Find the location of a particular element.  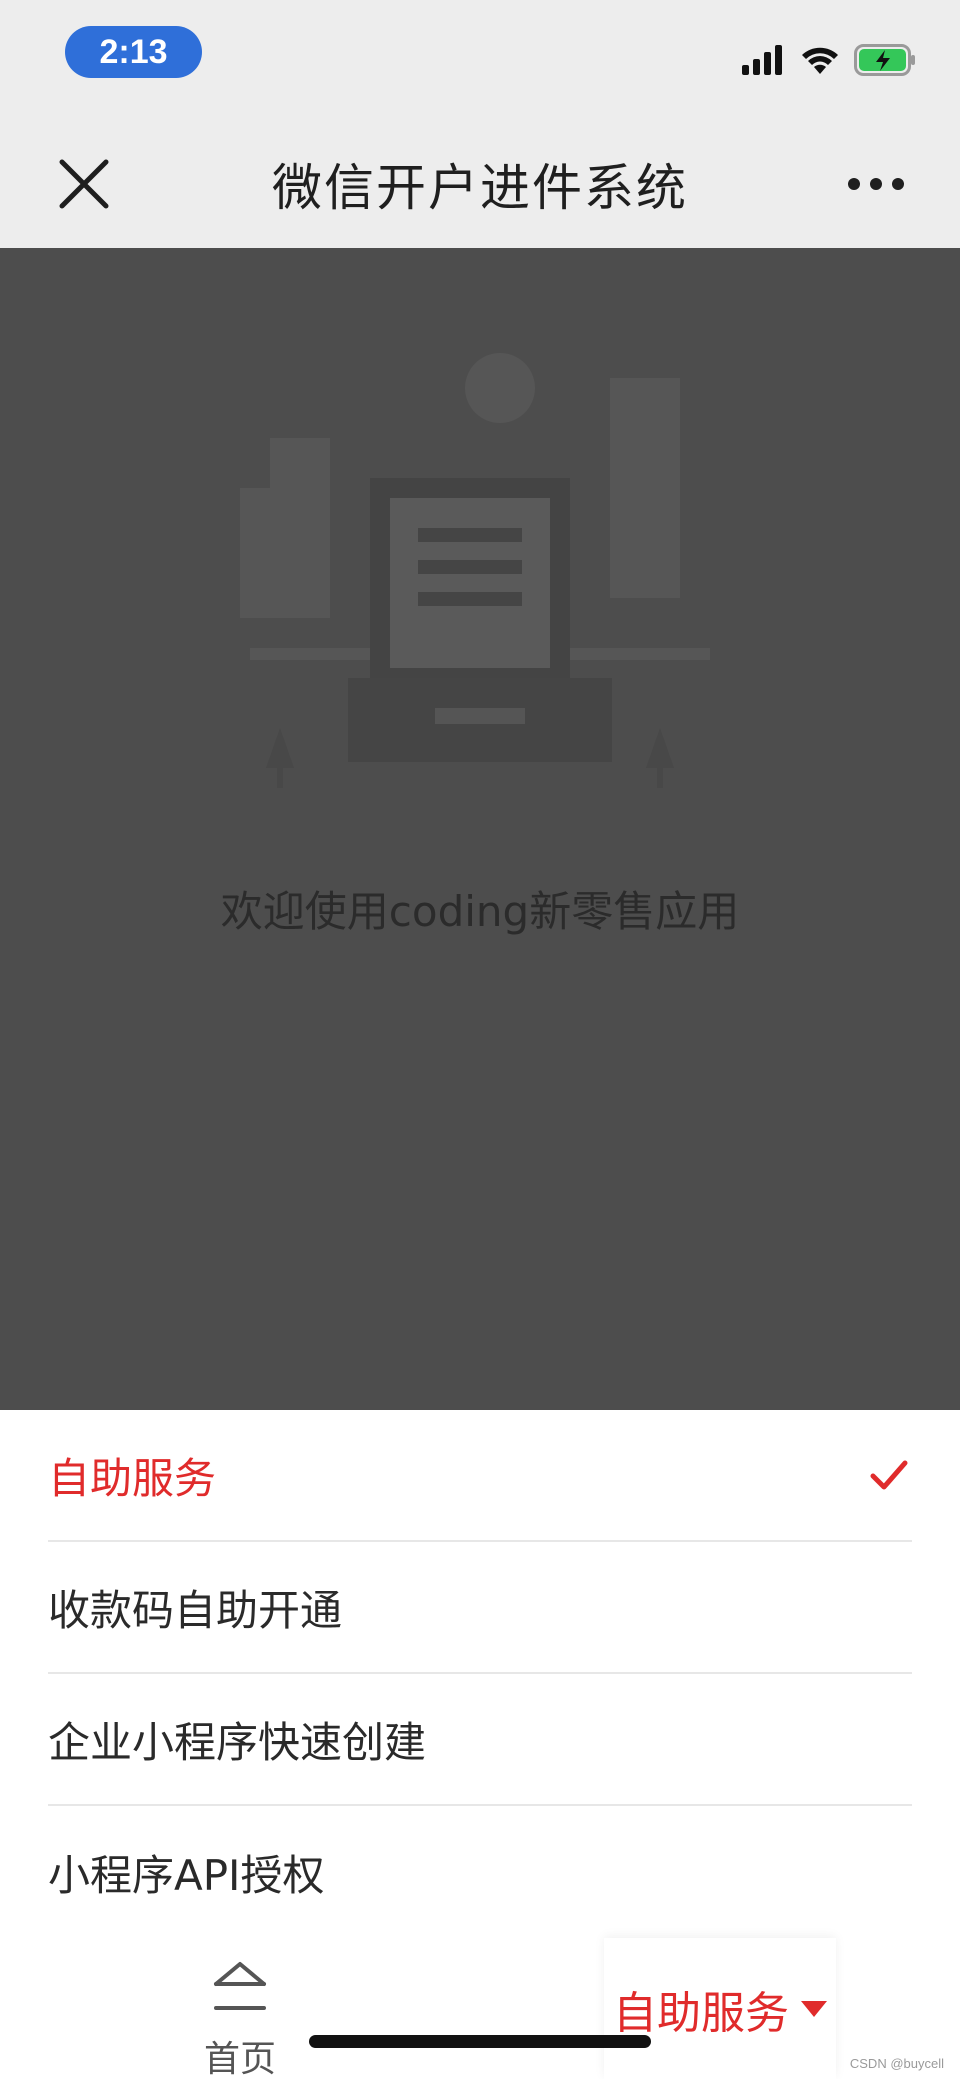

battery-charging-icon is located at coordinates (884, 60).